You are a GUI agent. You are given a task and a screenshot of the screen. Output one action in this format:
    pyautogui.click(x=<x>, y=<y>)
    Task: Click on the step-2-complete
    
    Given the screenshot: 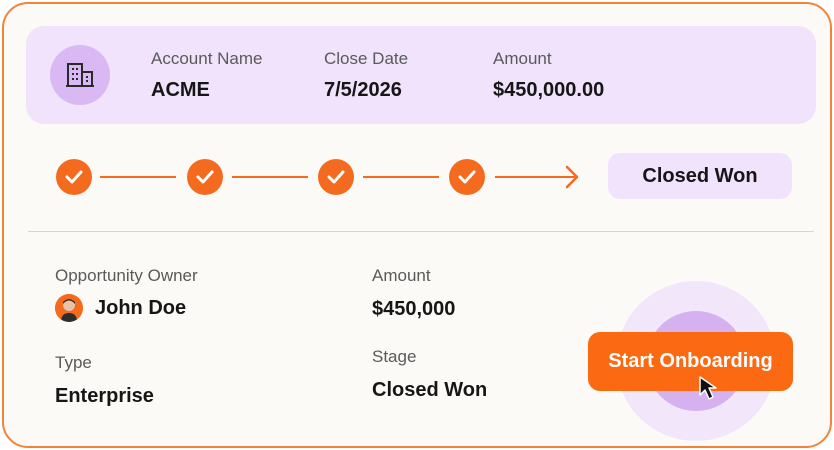 What is the action you would take?
    pyautogui.click(x=205, y=177)
    